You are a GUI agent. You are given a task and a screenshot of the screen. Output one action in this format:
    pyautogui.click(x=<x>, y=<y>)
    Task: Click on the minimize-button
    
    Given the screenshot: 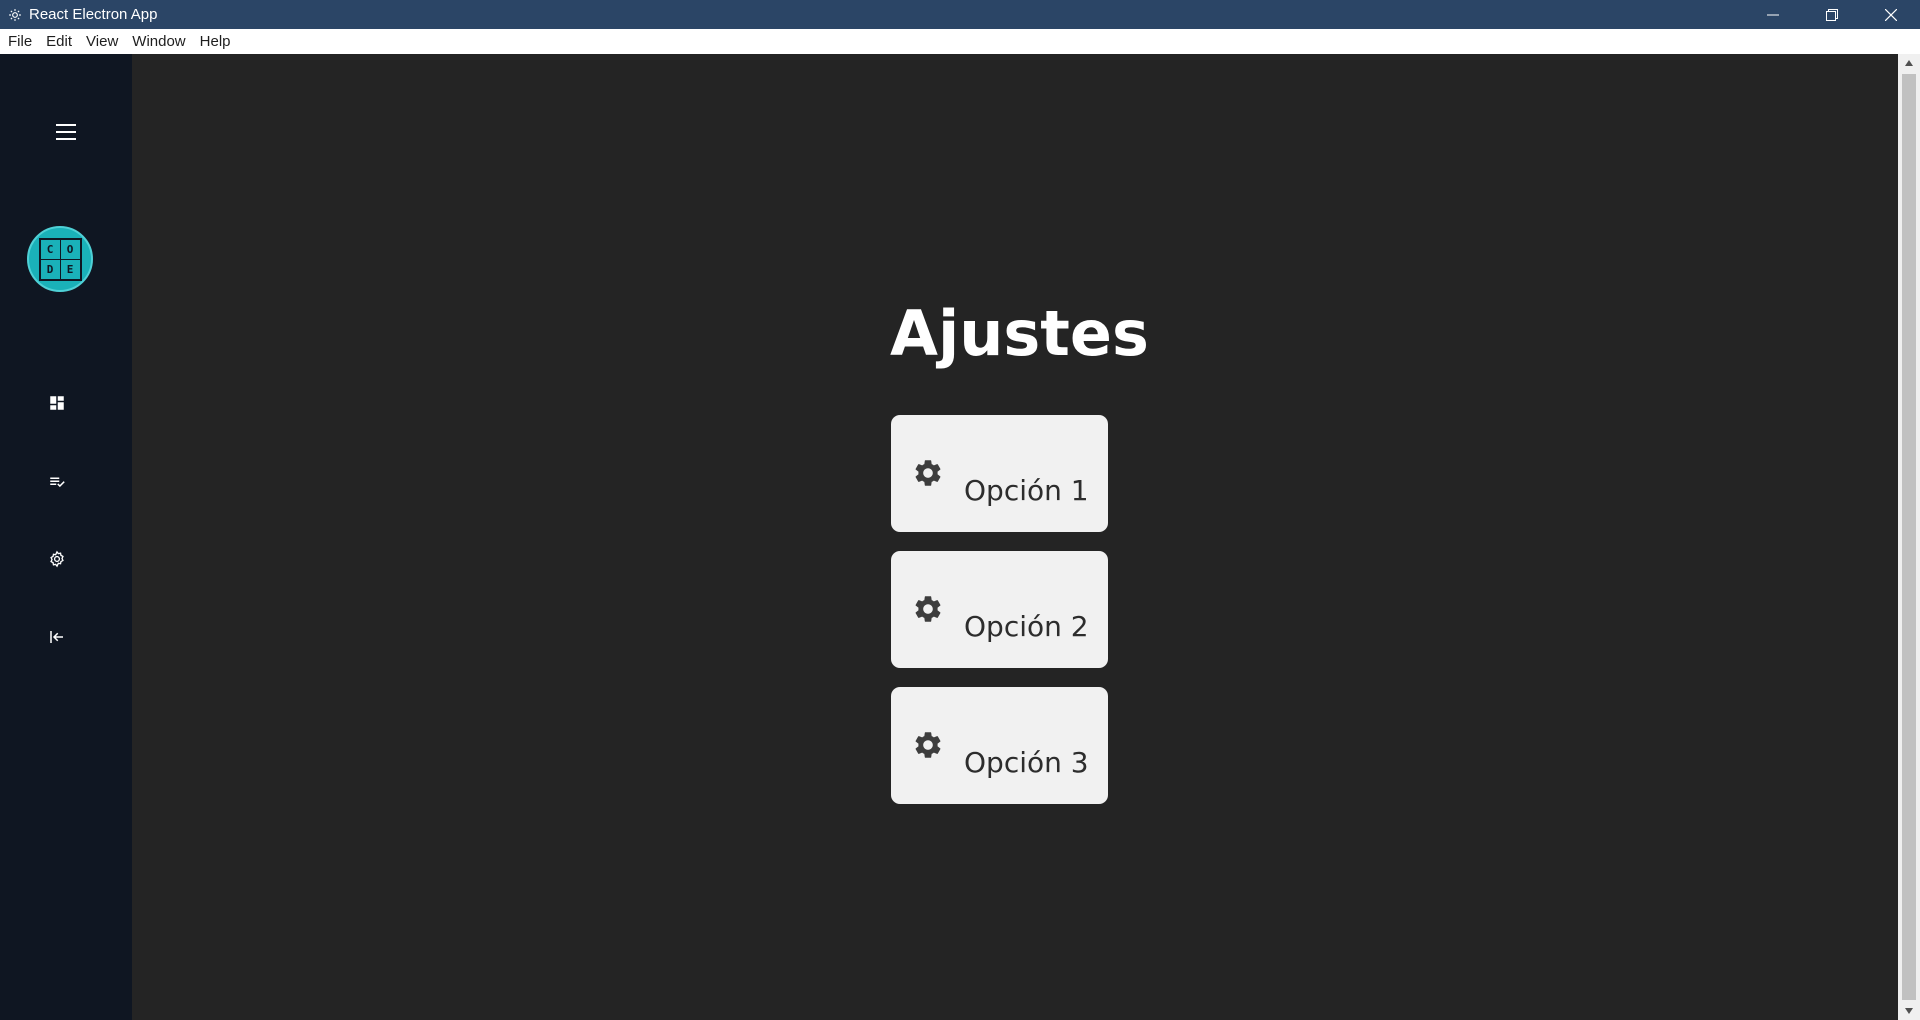 What is the action you would take?
    pyautogui.click(x=1772, y=14)
    